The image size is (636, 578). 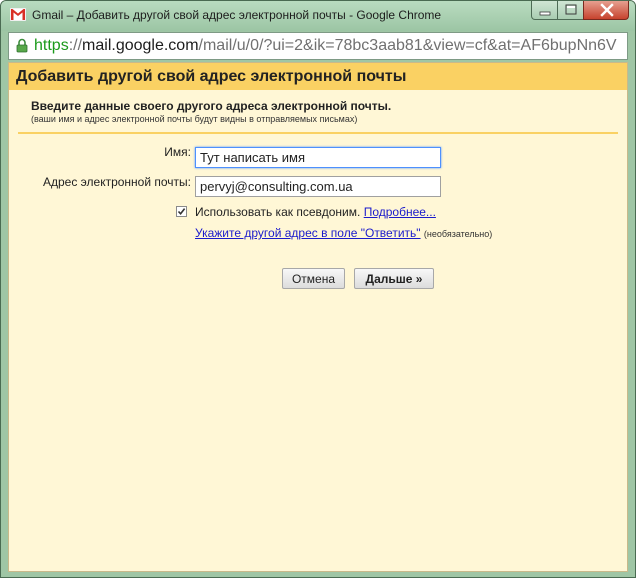 I want to click on email-input, so click(x=318, y=186).